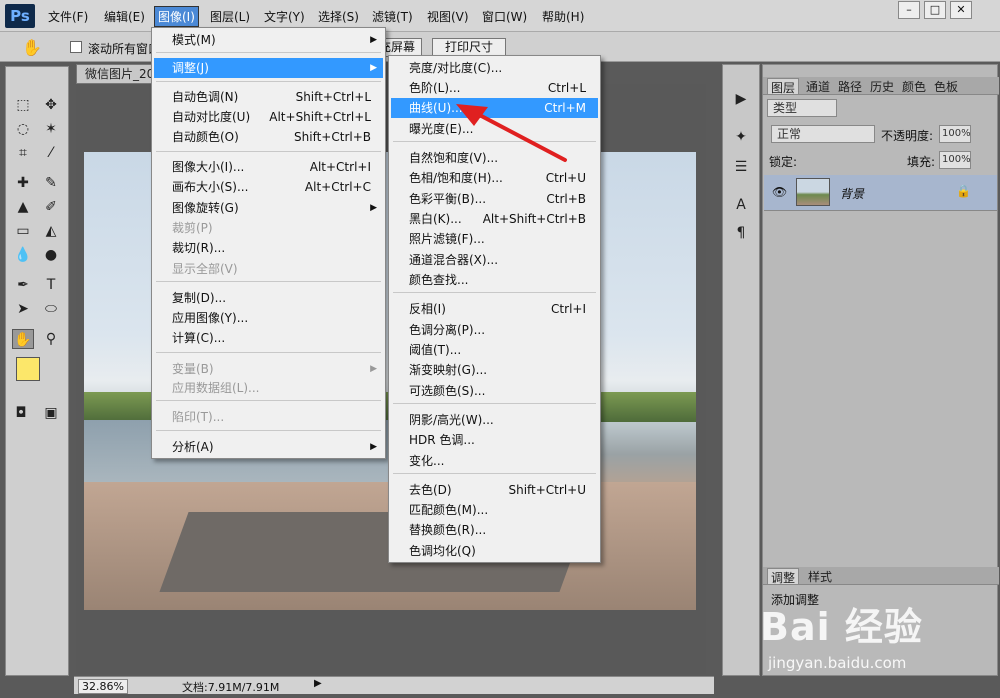 This screenshot has width=1000, height=698. I want to click on tab-adjustments: 调整, so click(783, 576).